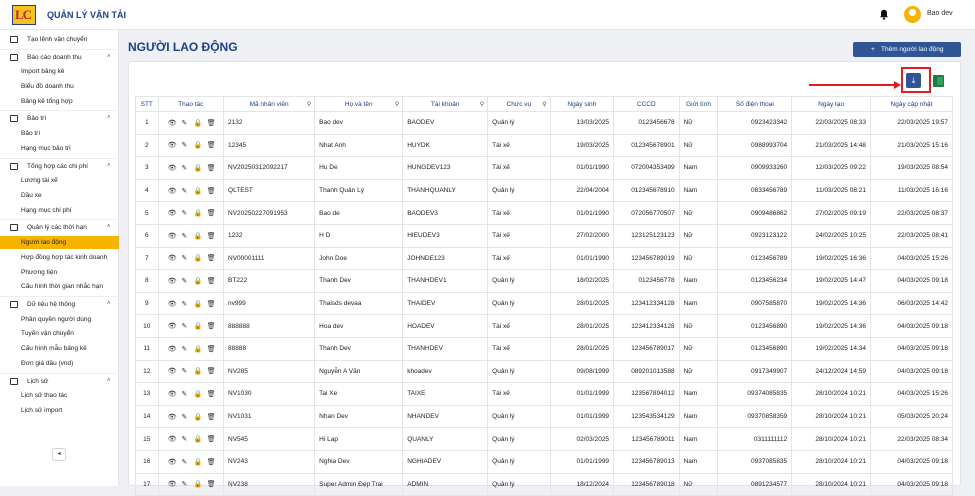 This screenshot has height=496, width=975. Describe the element at coordinates (938, 81) in the screenshot. I see `excel-icon` at that location.